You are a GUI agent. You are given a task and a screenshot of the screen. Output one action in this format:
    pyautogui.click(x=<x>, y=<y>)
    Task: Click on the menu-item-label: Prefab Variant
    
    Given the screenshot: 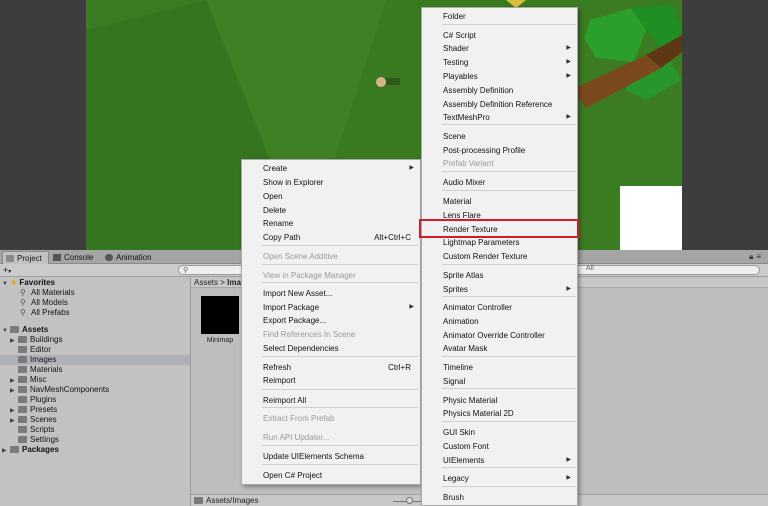 What is the action you would take?
    pyautogui.click(x=468, y=163)
    